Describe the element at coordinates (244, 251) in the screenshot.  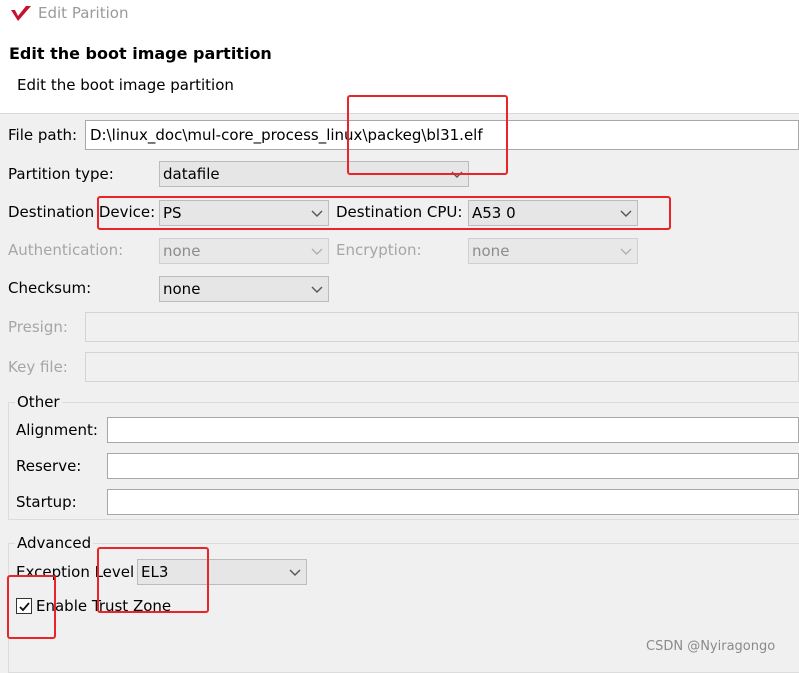
I see `authentication-select: none` at that location.